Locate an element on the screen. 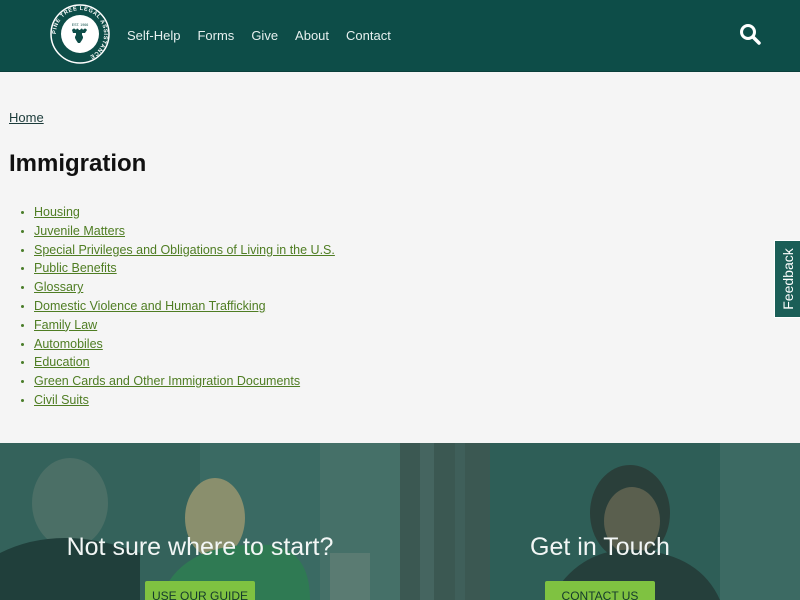 Image resolution: width=800 pixels, height=600 pixels. list-item: Glossary is located at coordinates (184, 287).